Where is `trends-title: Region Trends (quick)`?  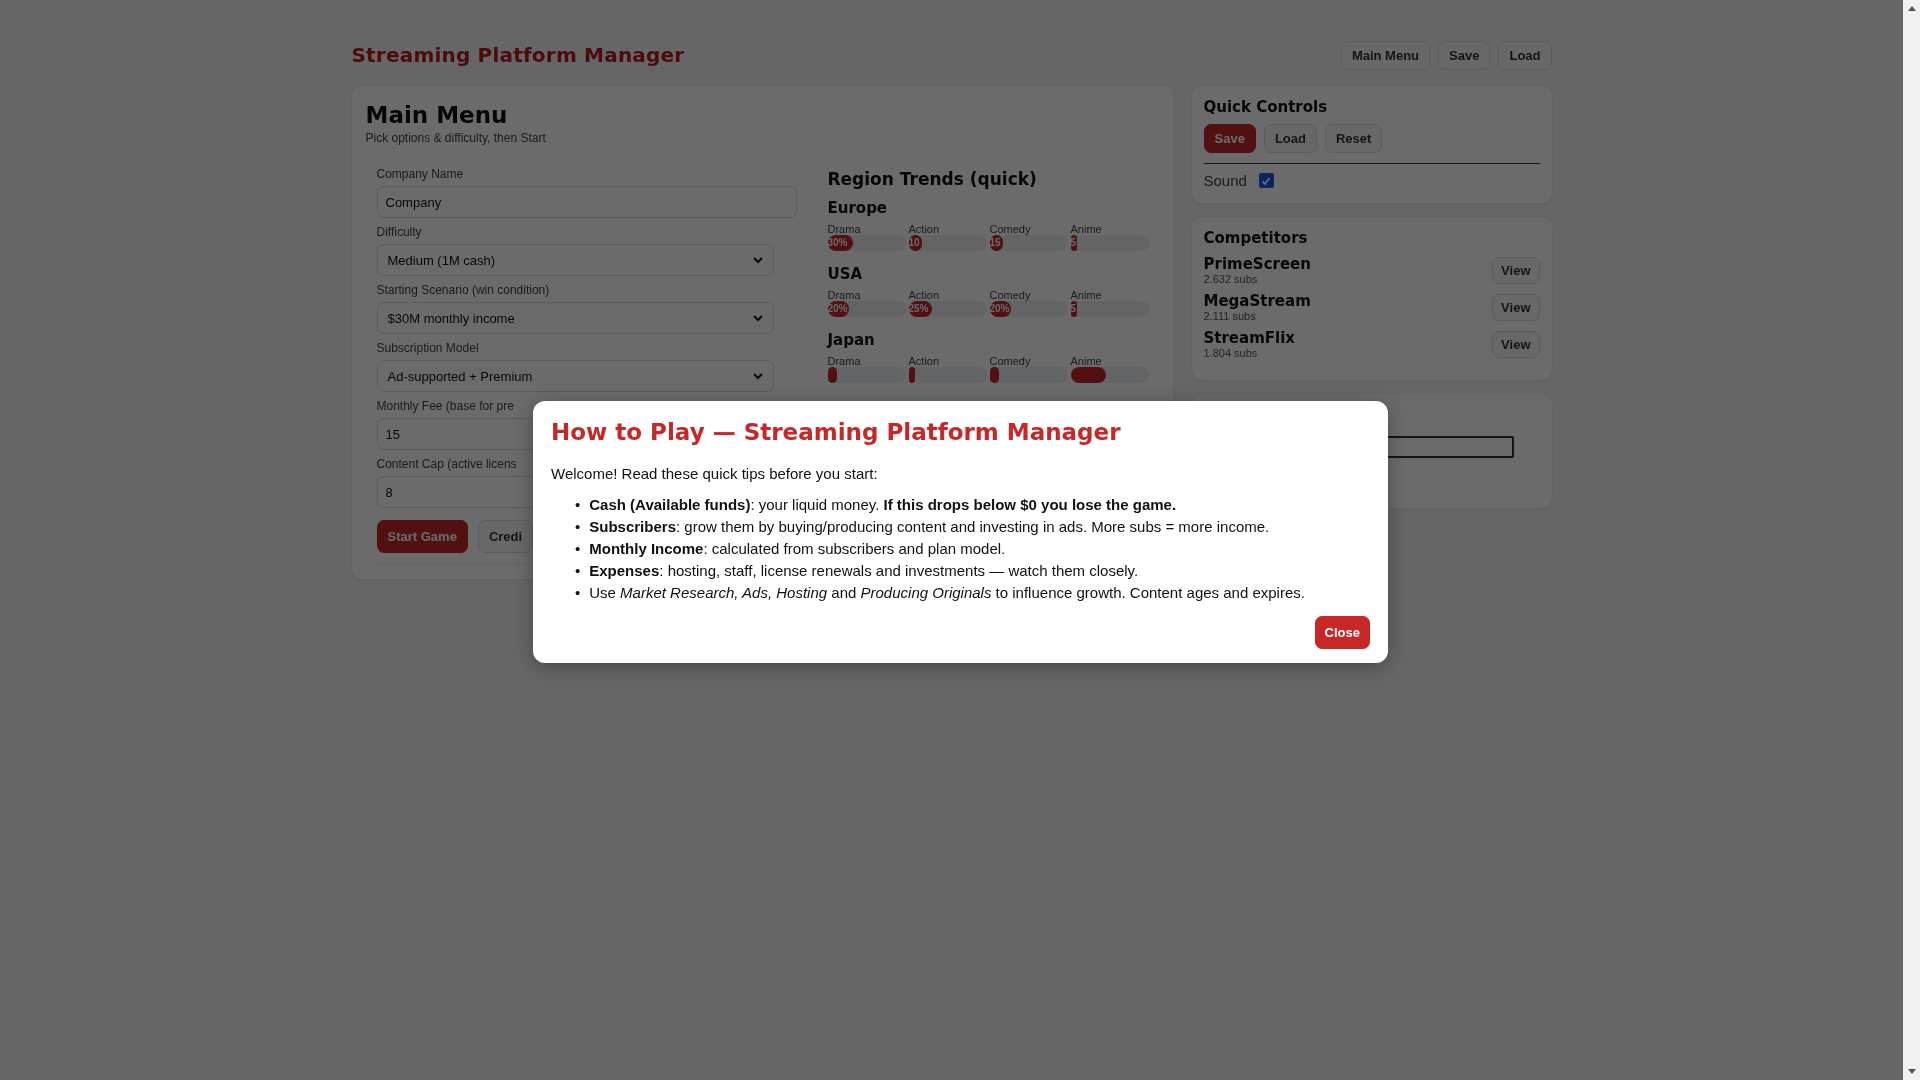 trends-title: Region Trends (quick) is located at coordinates (932, 179).